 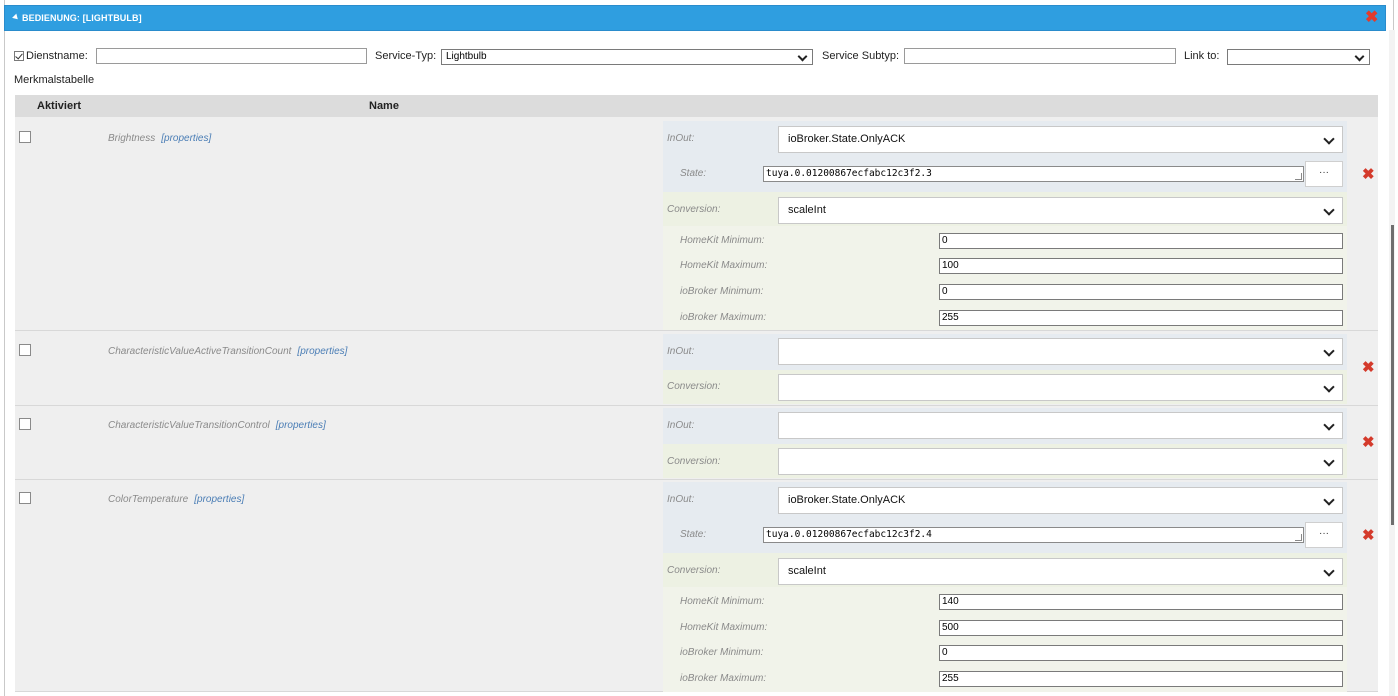 What do you see at coordinates (1033, 535) in the screenshot?
I see `state-input: tuya.0.01200867ecfabc12c3f2.4` at bounding box center [1033, 535].